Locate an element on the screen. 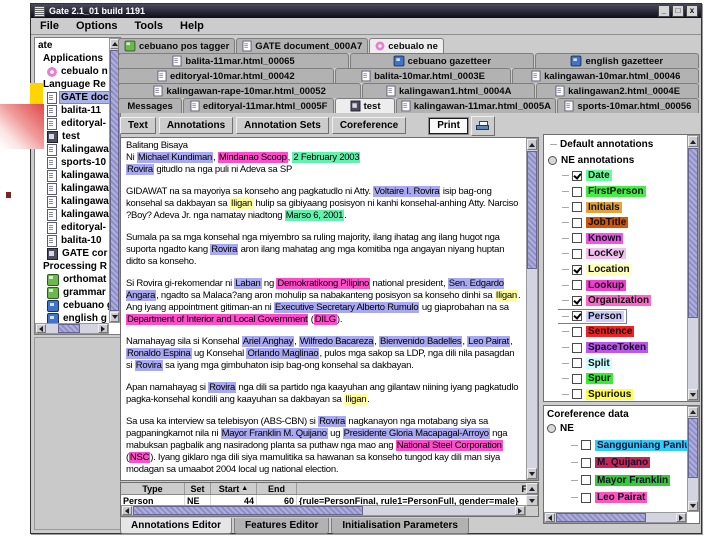 This screenshot has width=720, height=540. checkbox-date is located at coordinates (577, 175).